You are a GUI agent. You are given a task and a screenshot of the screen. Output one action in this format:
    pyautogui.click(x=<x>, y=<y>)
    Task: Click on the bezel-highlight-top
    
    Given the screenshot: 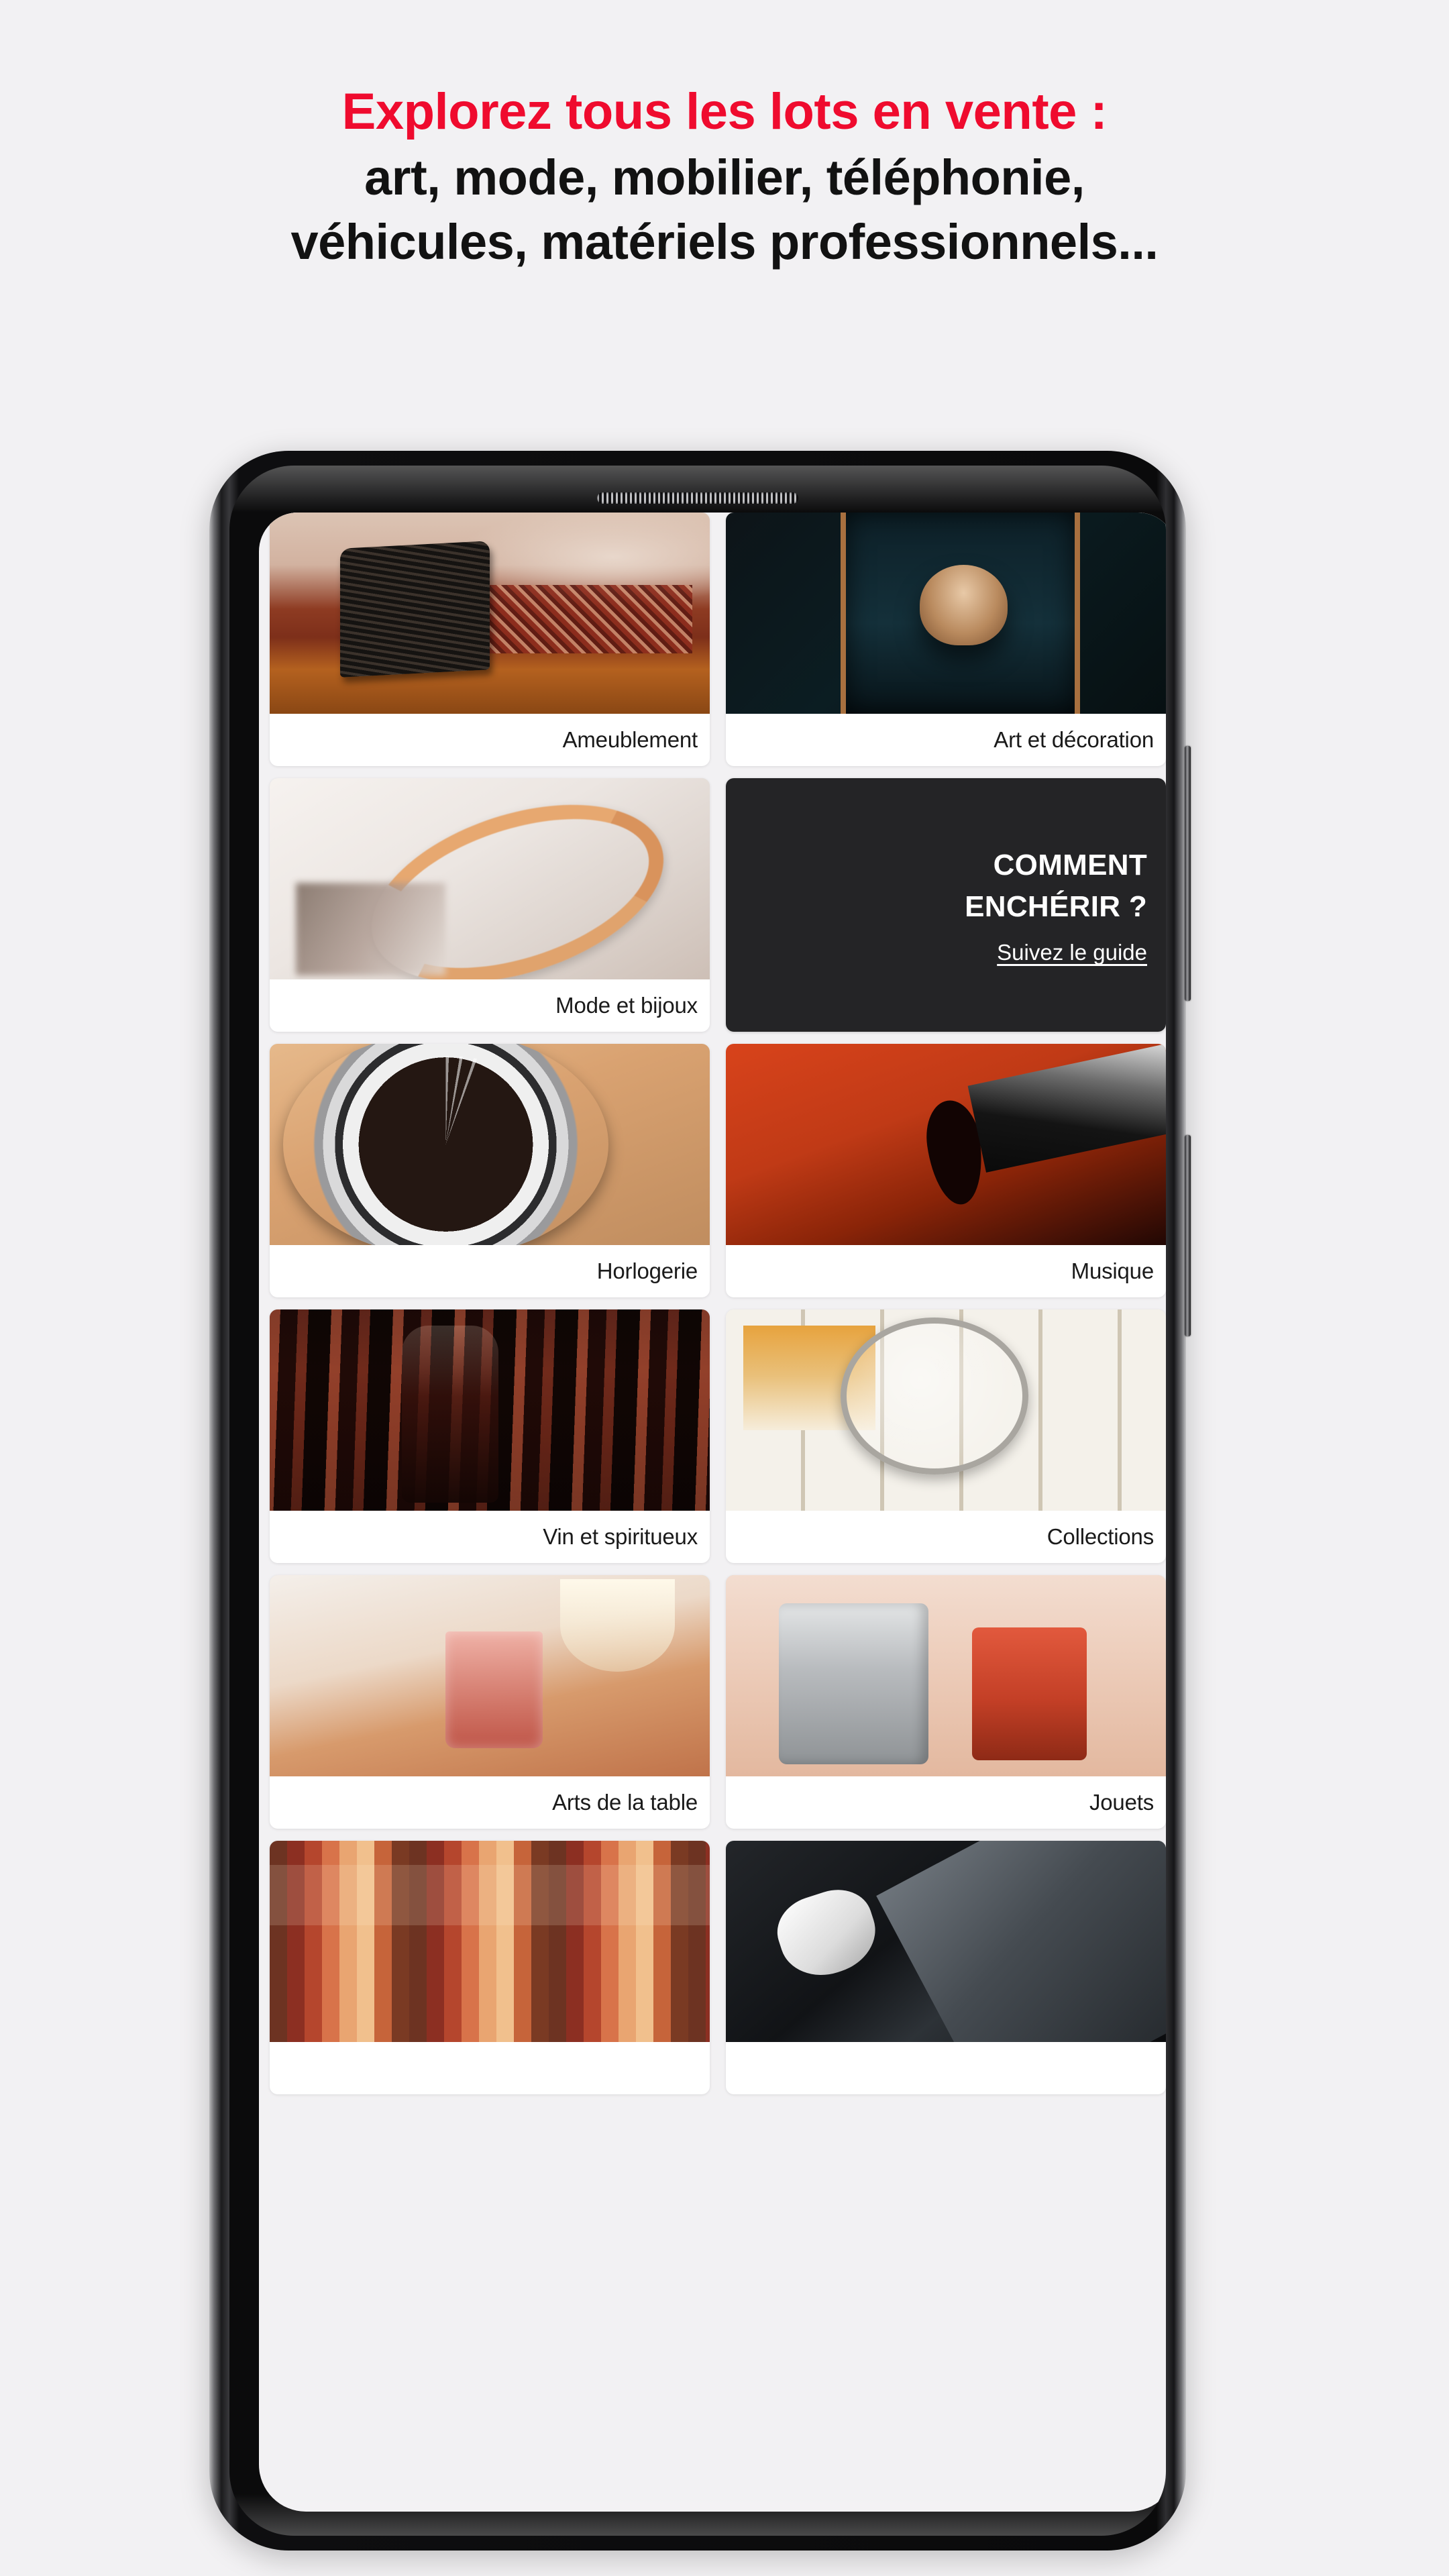 What is the action you would take?
    pyautogui.click(x=697, y=489)
    